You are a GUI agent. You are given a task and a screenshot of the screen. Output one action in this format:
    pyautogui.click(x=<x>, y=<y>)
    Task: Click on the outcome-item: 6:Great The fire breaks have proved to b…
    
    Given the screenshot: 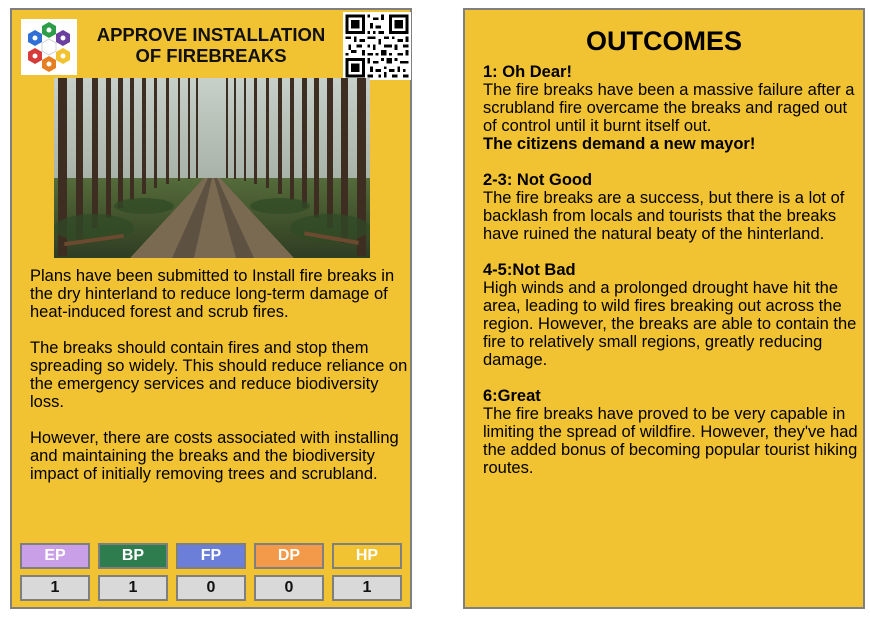 What is the action you would take?
    pyautogui.click(x=673, y=432)
    